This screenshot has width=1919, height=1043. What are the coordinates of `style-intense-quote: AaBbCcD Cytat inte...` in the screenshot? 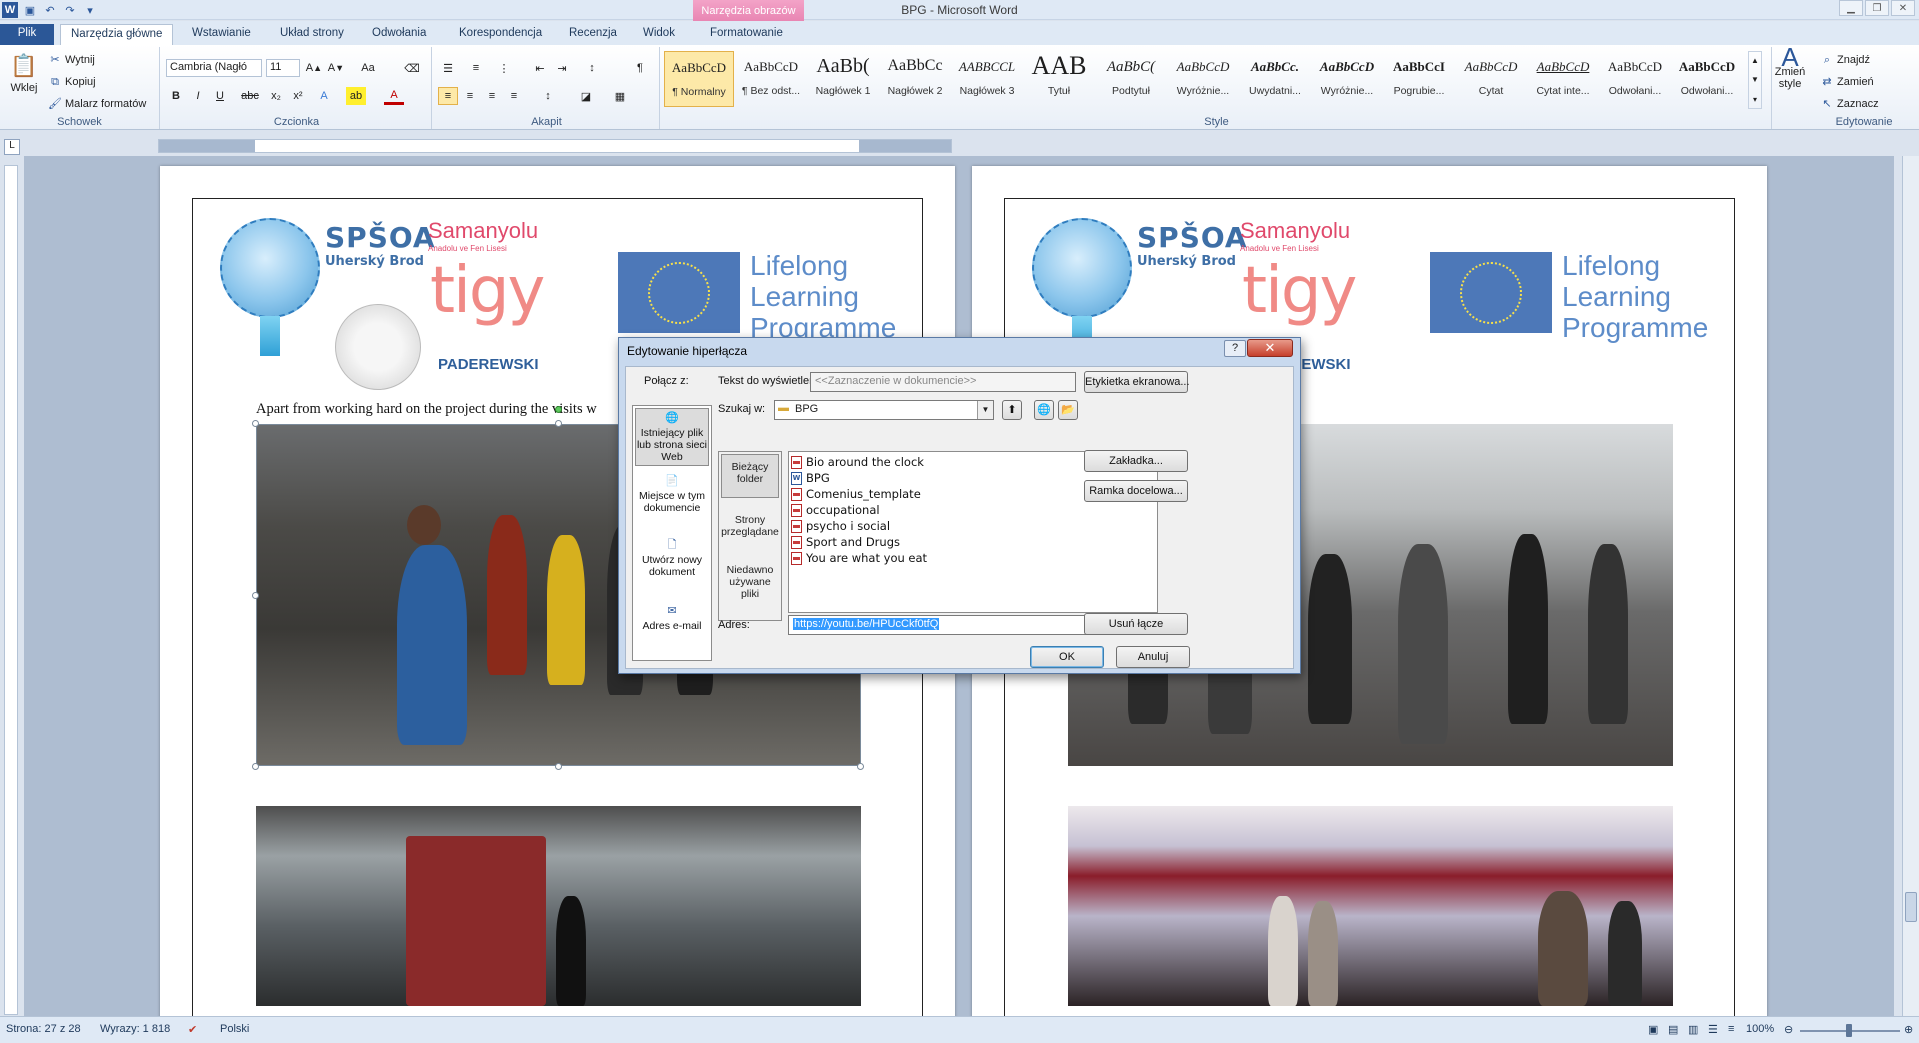 It's located at (1563, 79).